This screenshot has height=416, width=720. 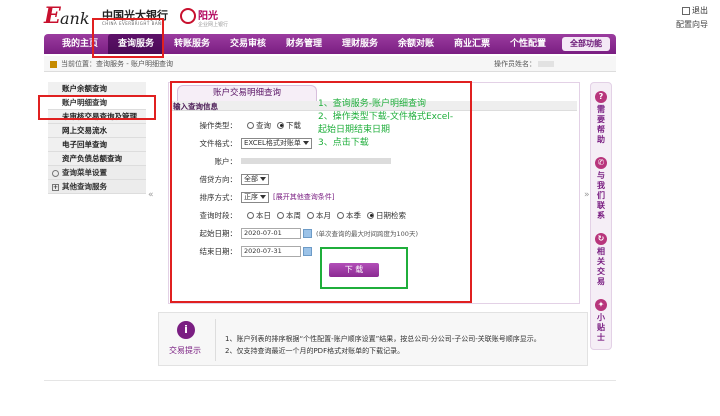 I want to click on sidebar-group-menu-settings: 查询菜单设置, so click(x=97, y=173).